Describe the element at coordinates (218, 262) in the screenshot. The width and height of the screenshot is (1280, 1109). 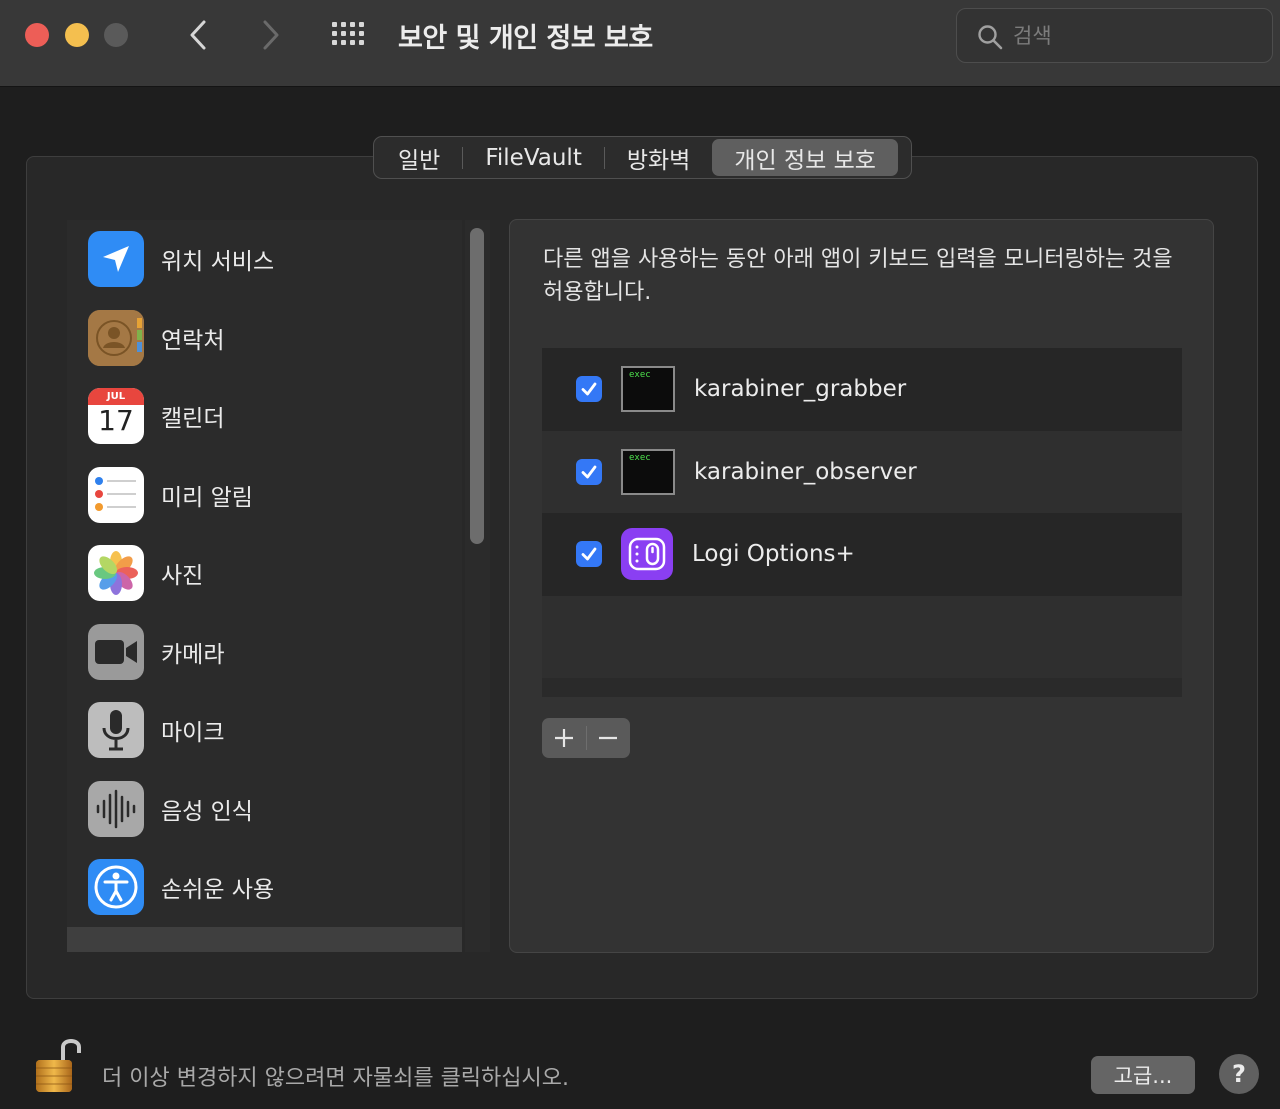
I see `sidebar-item-label: 위치 서비스` at that location.